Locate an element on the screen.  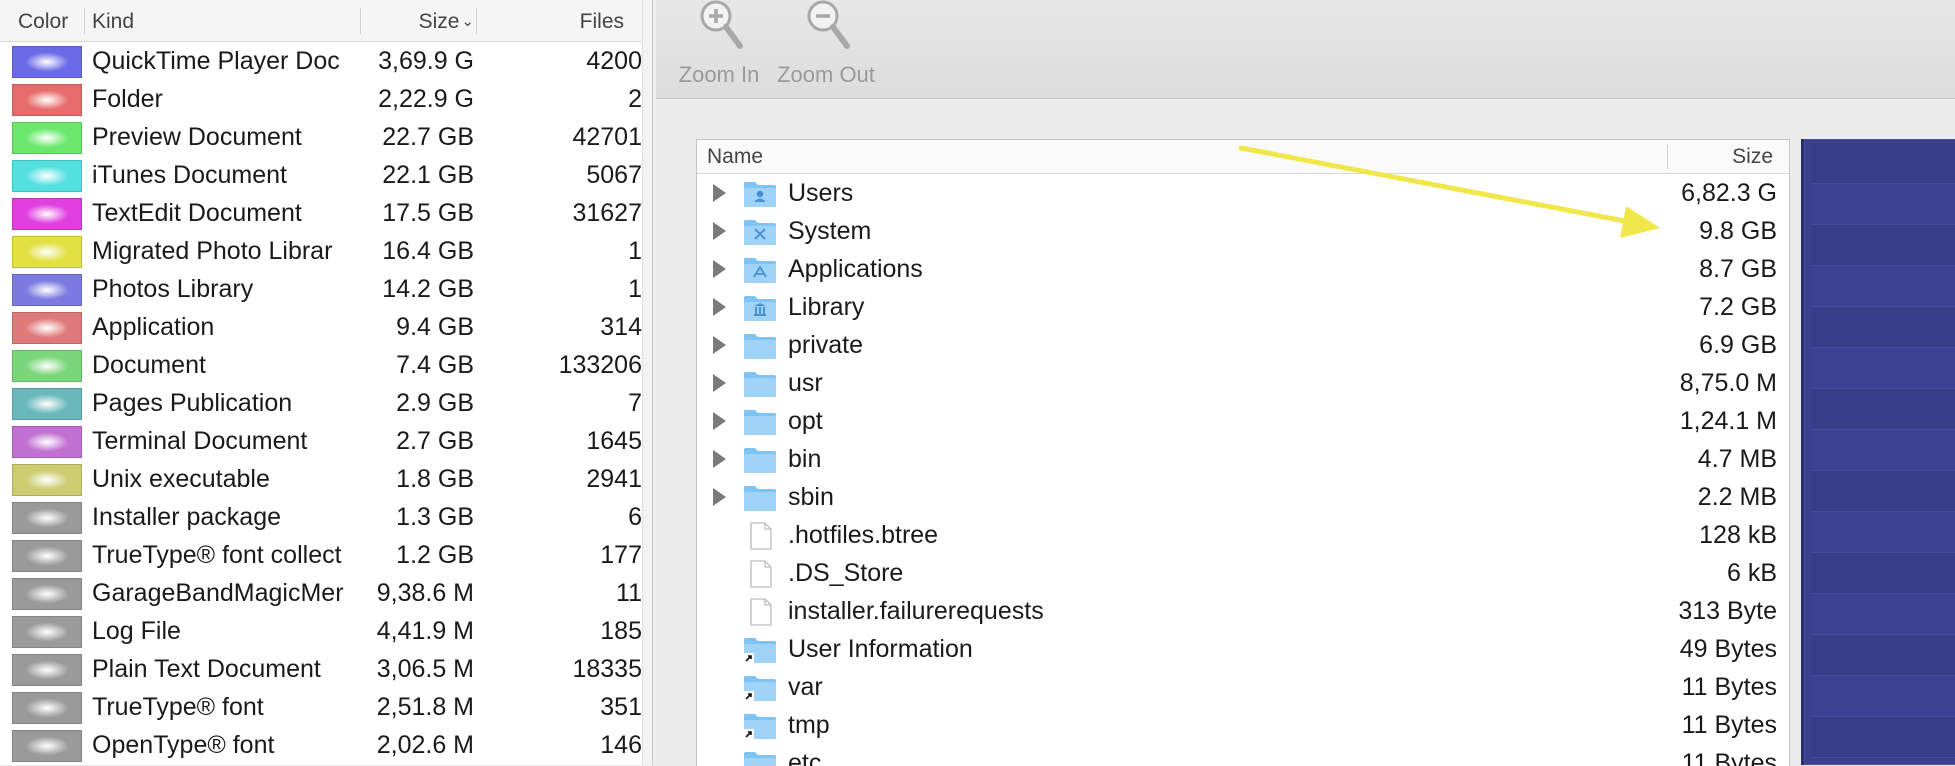
kind-label: Document is located at coordinates (149, 365).